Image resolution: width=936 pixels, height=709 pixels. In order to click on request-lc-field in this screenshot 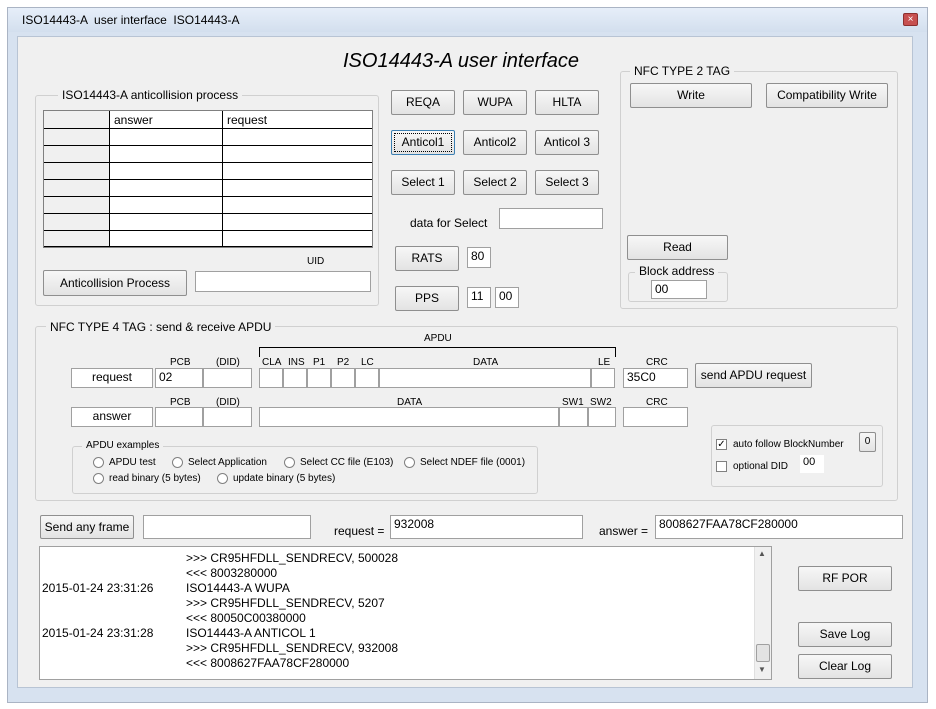, I will do `click(367, 378)`.